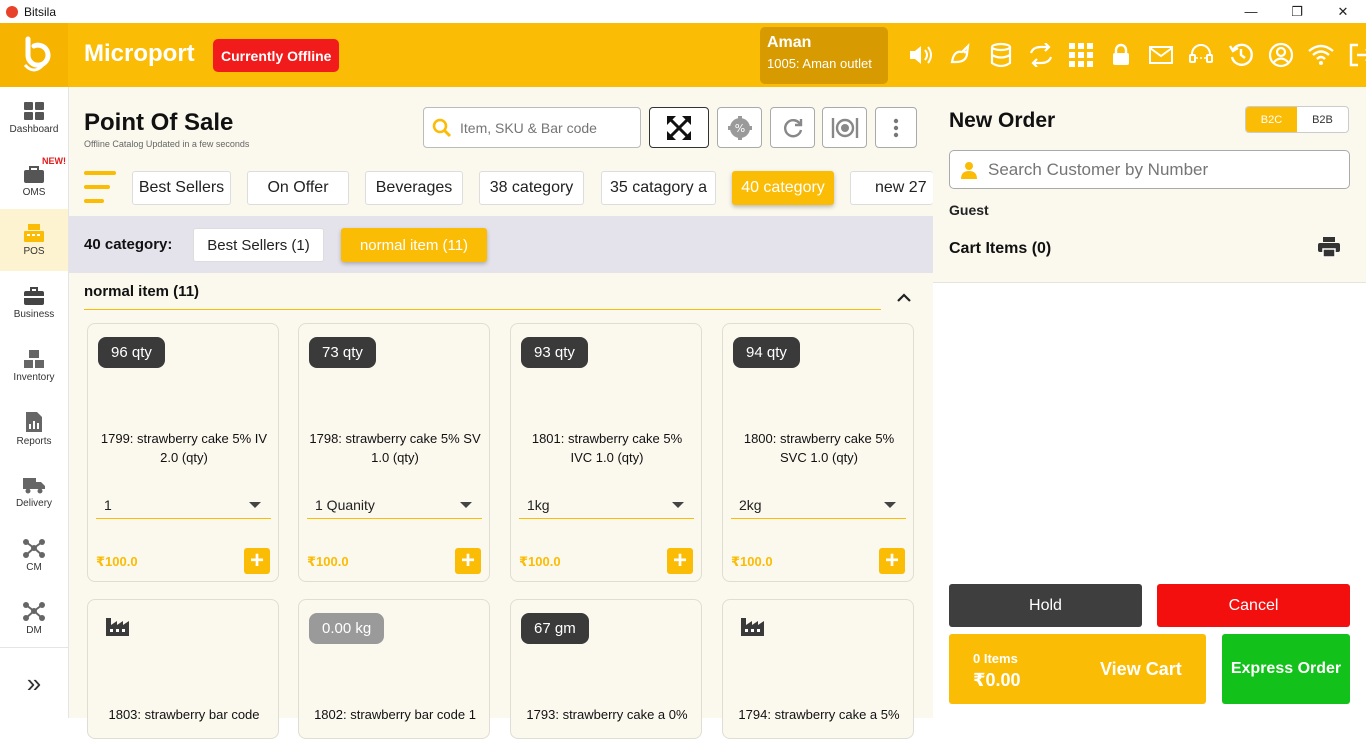 The width and height of the screenshot is (1366, 739). Describe the element at coordinates (414, 188) in the screenshot. I see `category-beverages: Beverages` at that location.